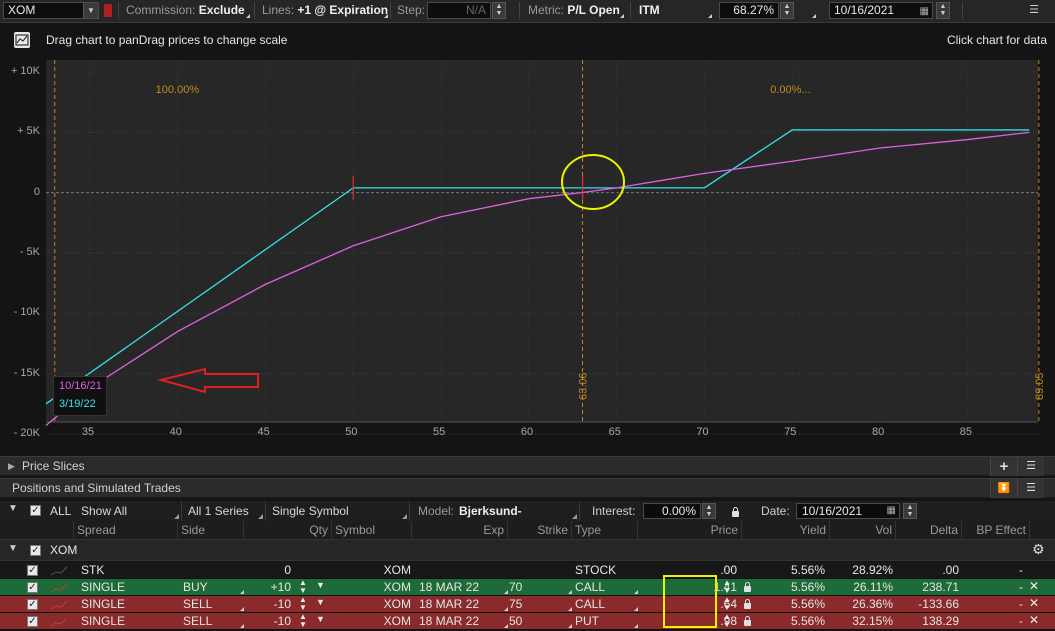 The height and width of the screenshot is (631, 1055). I want to click on select-all-checkbox: ✓, so click(35, 510).